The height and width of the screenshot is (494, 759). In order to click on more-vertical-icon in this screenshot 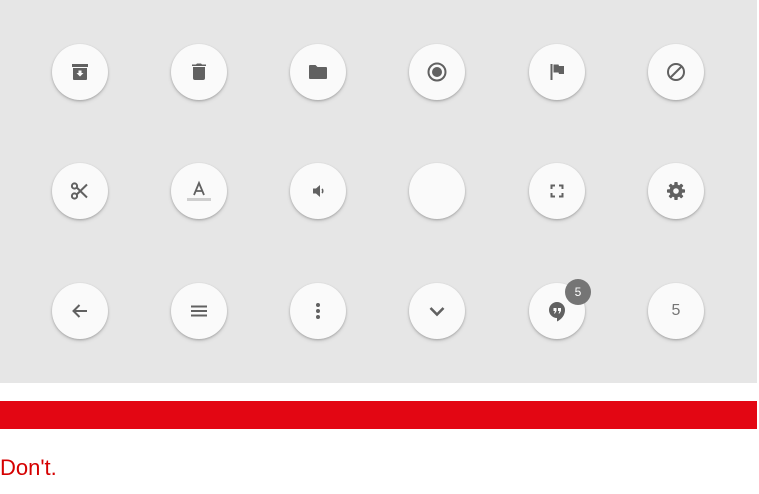, I will do `click(318, 311)`.